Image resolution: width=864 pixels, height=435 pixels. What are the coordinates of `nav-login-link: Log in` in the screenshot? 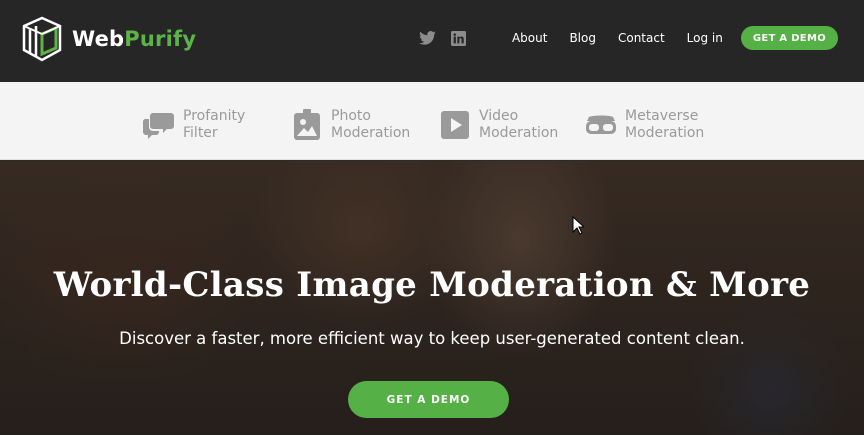 It's located at (705, 38).